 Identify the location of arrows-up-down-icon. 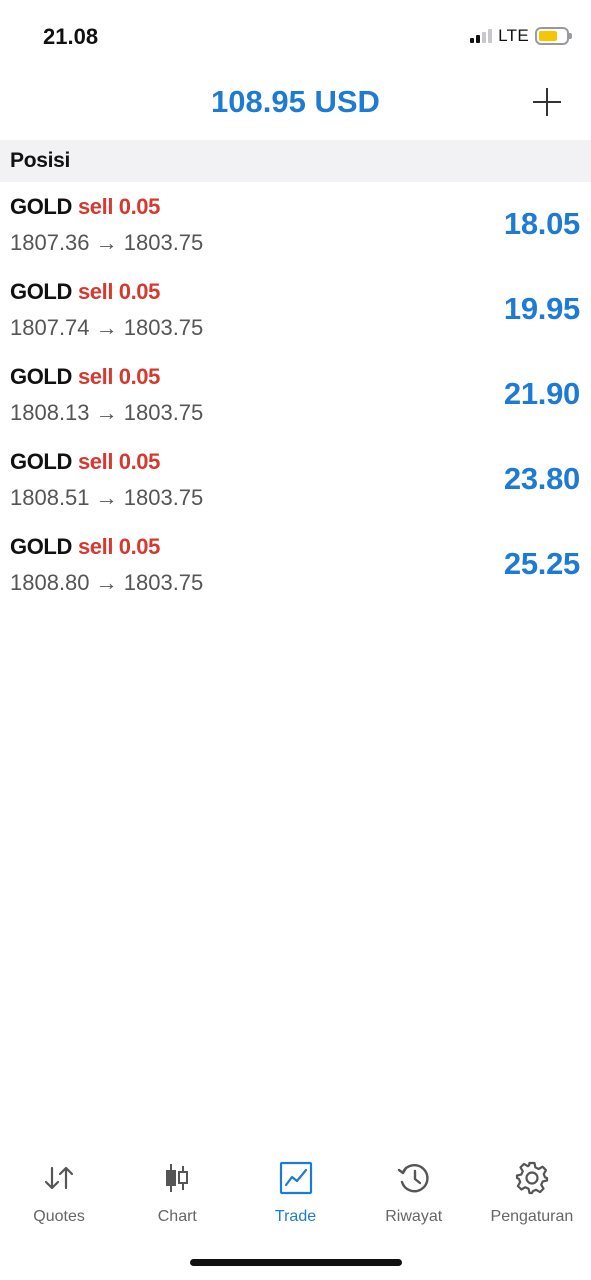
(59, 1178).